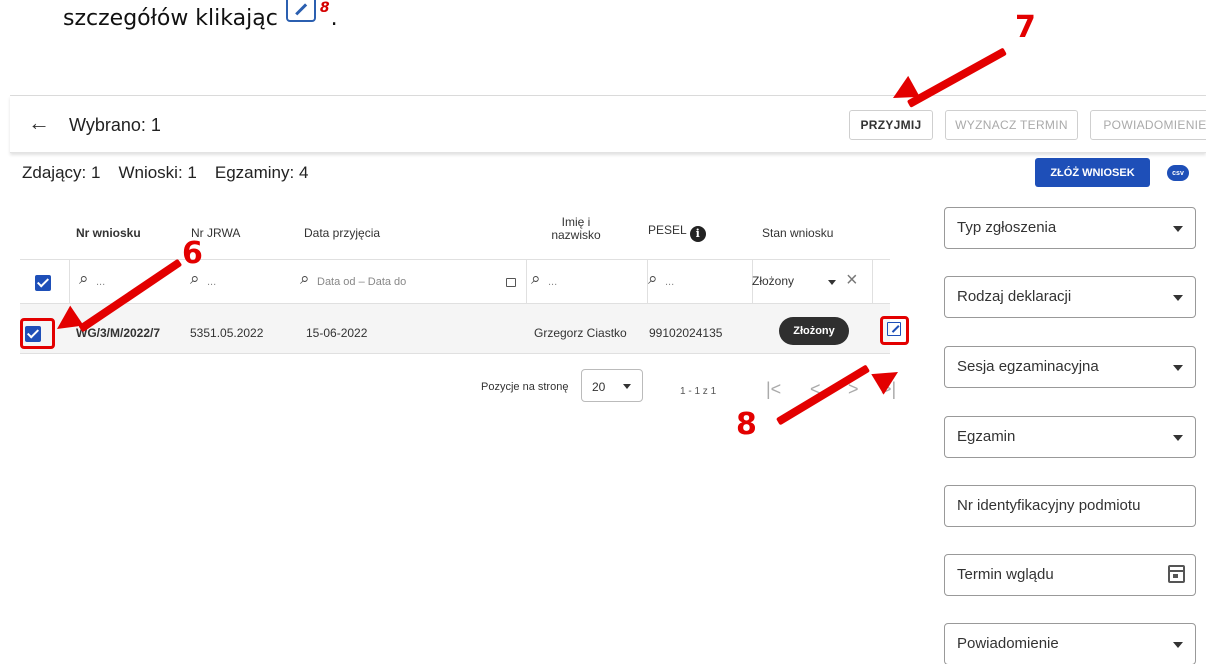 The width and height of the screenshot is (1206, 664). Describe the element at coordinates (814, 331) in the screenshot. I see `status-badge: Złożony` at that location.